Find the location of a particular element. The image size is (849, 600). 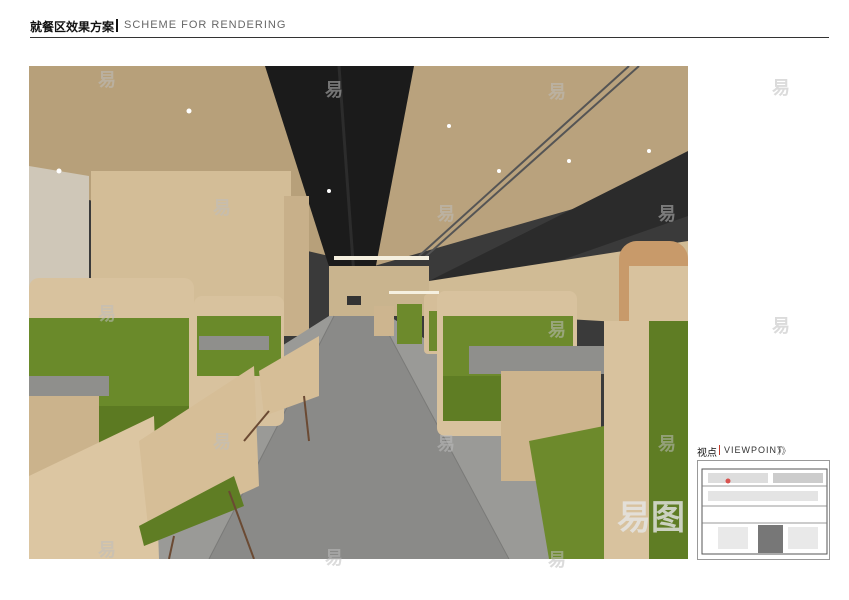

page-subtitle: SCHEME FOR RENDERING is located at coordinates (205, 25).